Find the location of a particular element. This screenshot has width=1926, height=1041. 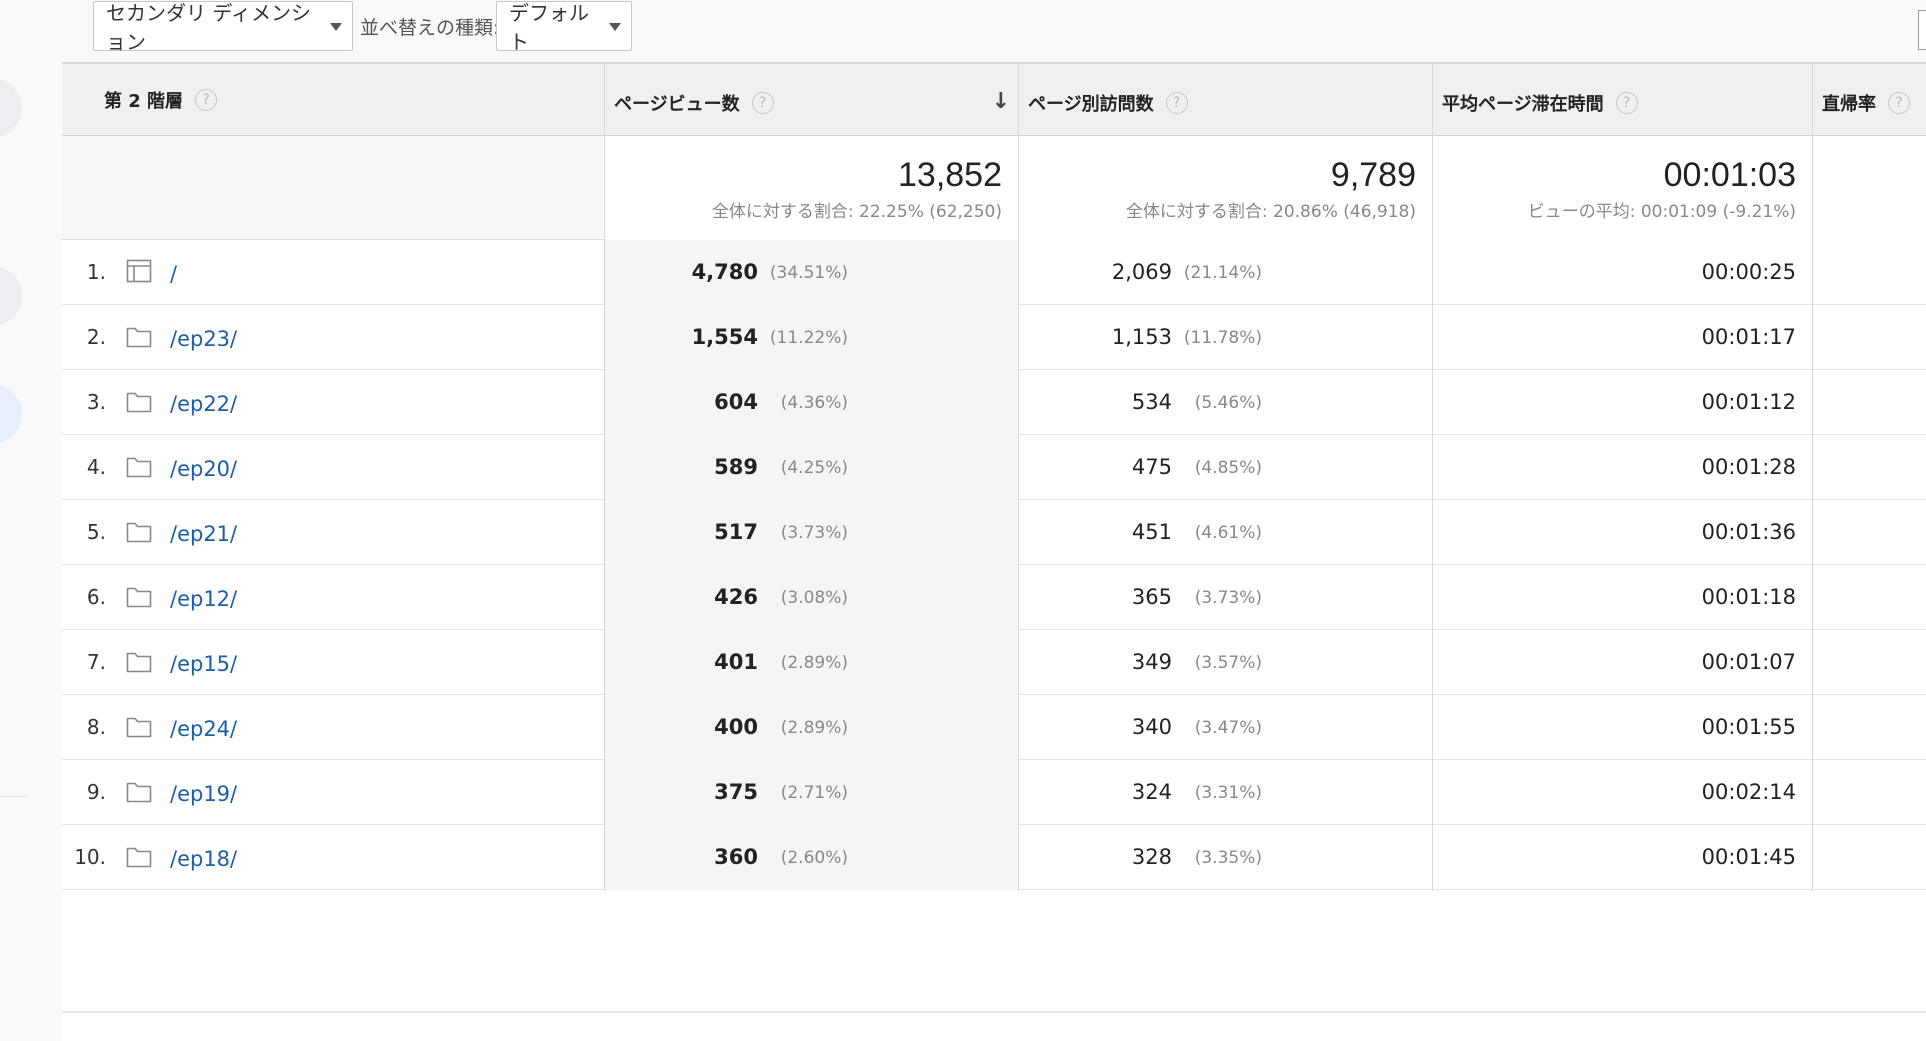

row-dimension-link: /ep24/ is located at coordinates (203, 729).